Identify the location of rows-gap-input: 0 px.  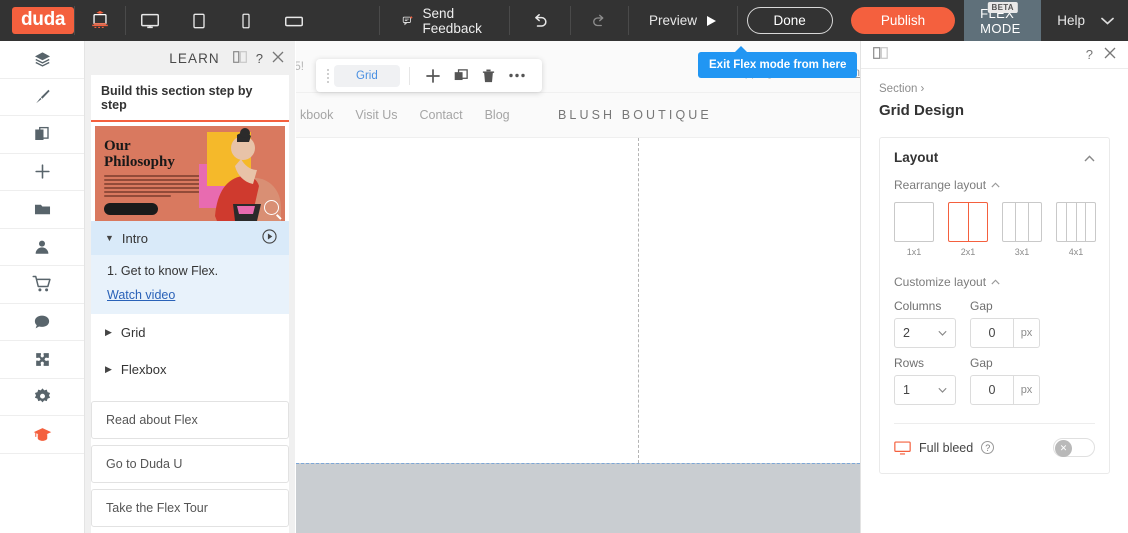
(1005, 390).